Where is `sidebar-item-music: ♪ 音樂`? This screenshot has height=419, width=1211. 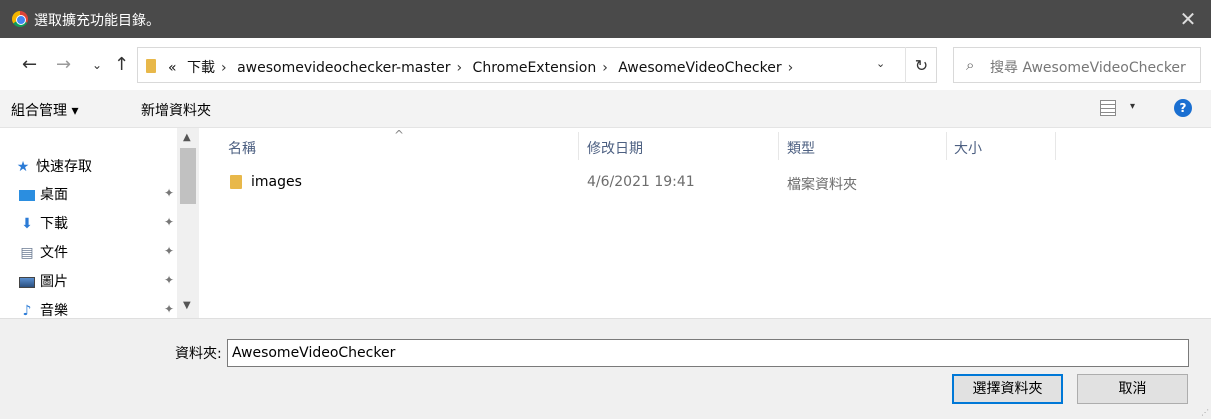 sidebar-item-music: ♪ 音樂 is located at coordinates (43, 310).